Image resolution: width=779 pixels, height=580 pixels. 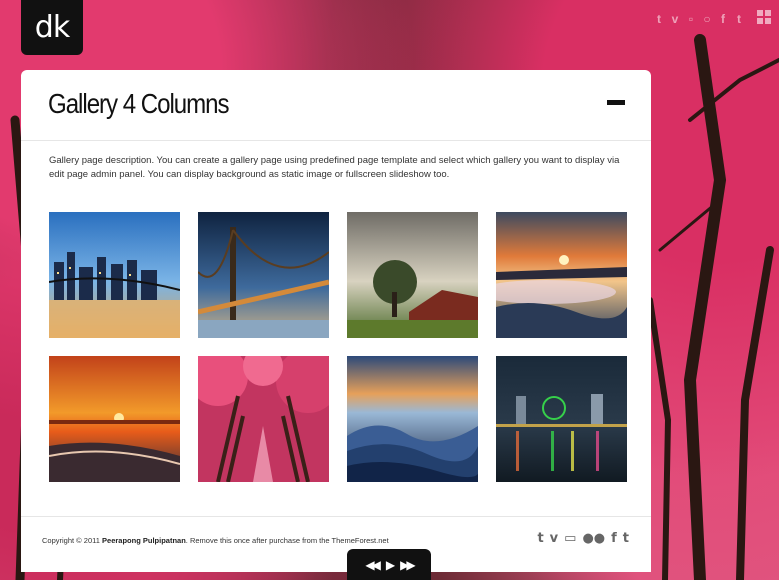 What do you see at coordinates (263, 275) in the screenshot?
I see `gallery-thumb-bridge` at bounding box center [263, 275].